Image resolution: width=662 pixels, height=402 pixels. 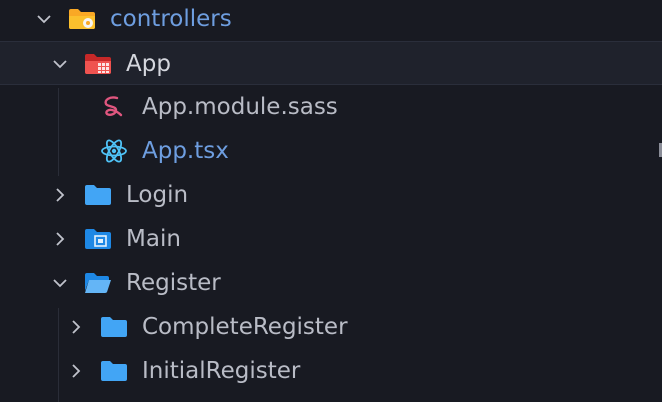 I want to click on tree-item-label: App, so click(x=148, y=64).